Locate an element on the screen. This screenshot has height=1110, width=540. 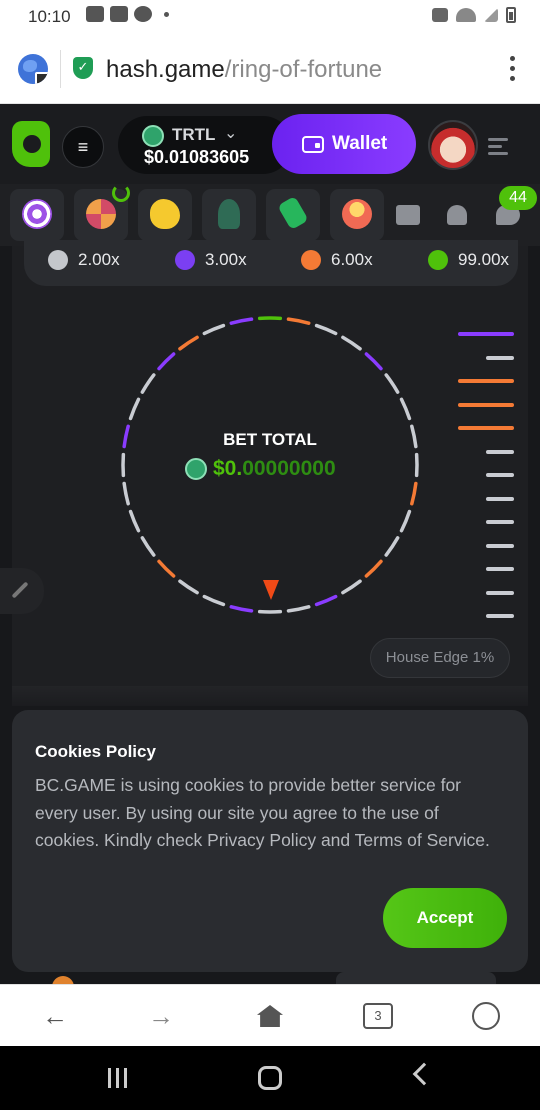
tabs-button: 3 is located at coordinates (378, 1016).